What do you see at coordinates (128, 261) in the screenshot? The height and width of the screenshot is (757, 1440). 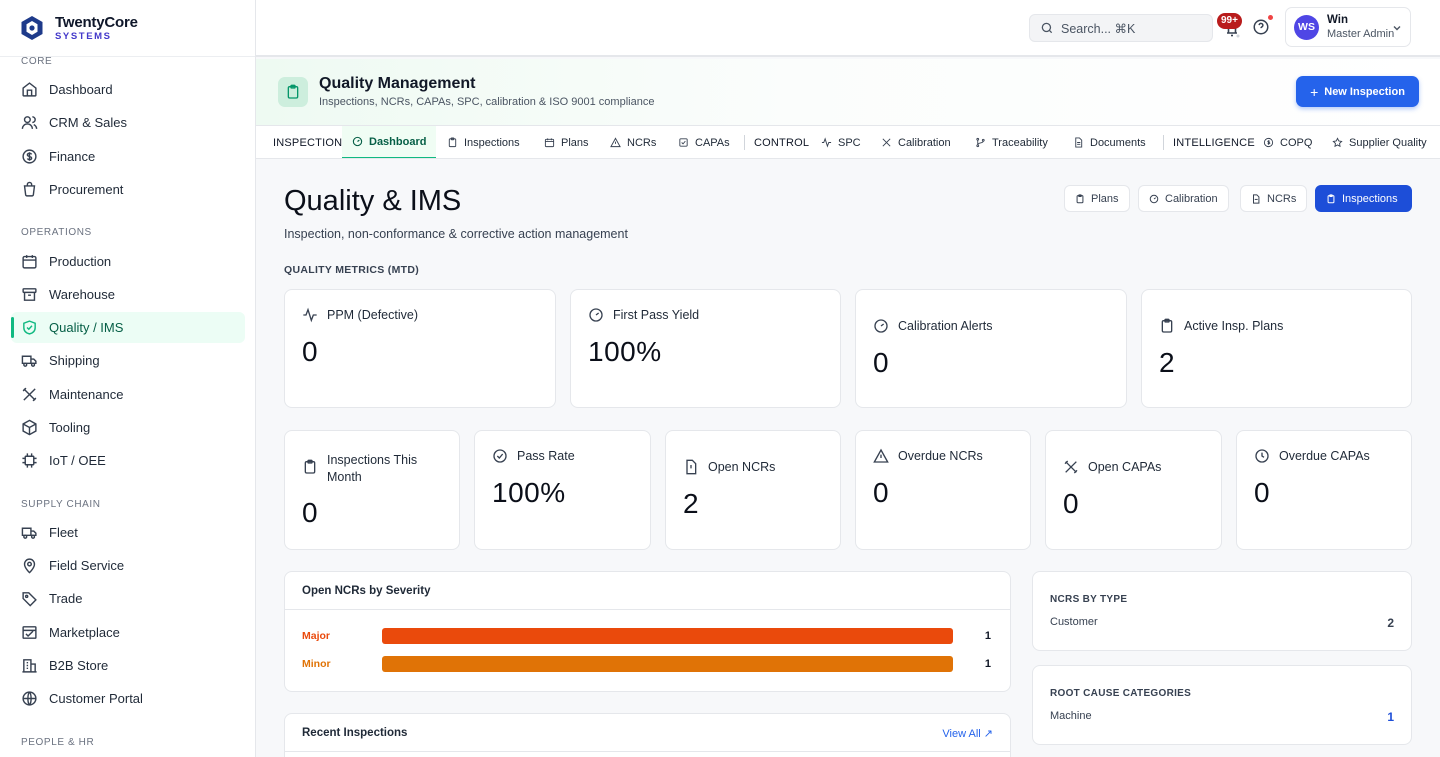 I see `sidebar-item-production: Production` at bounding box center [128, 261].